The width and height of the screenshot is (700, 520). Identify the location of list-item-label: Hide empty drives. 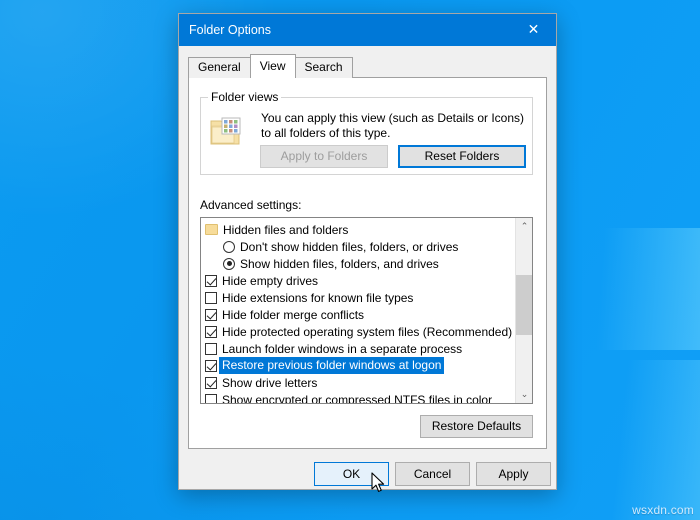
(270, 280).